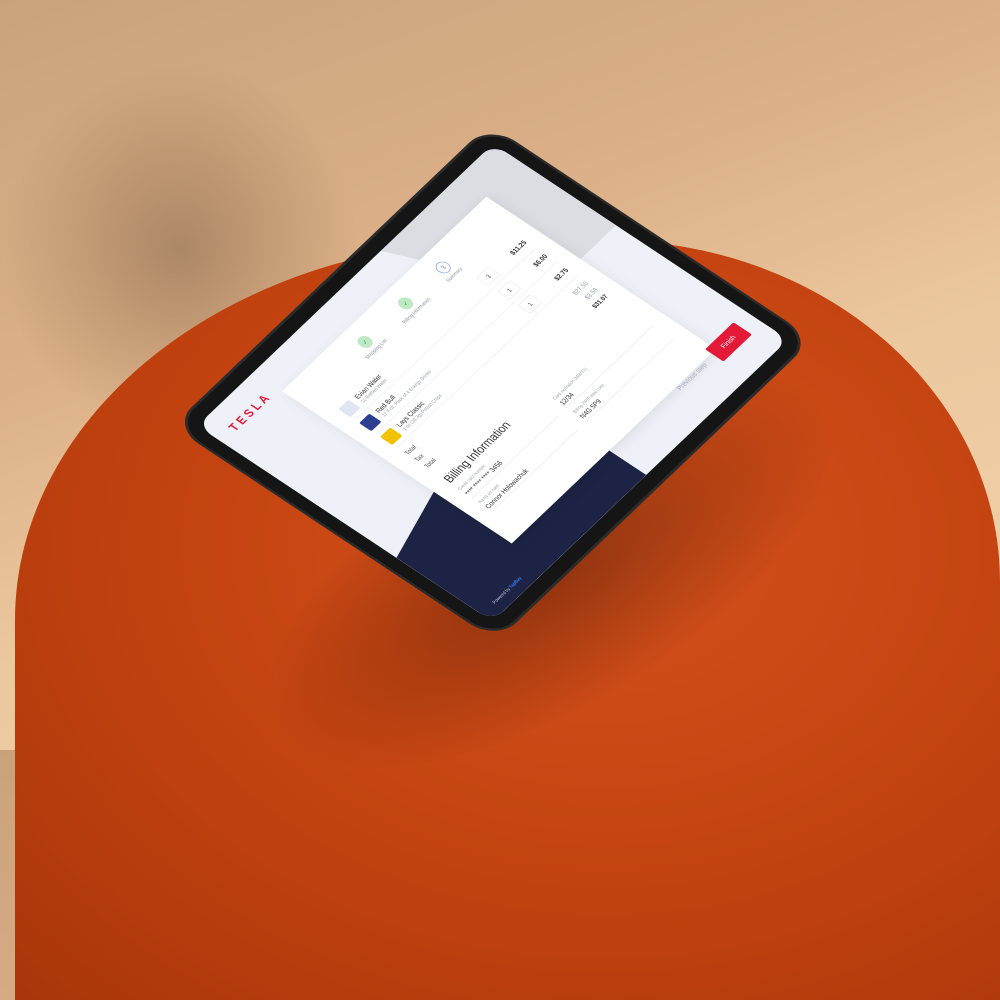 The image size is (1000, 1000). Describe the element at coordinates (430, 463) in the screenshot. I see `label: Total` at that location.